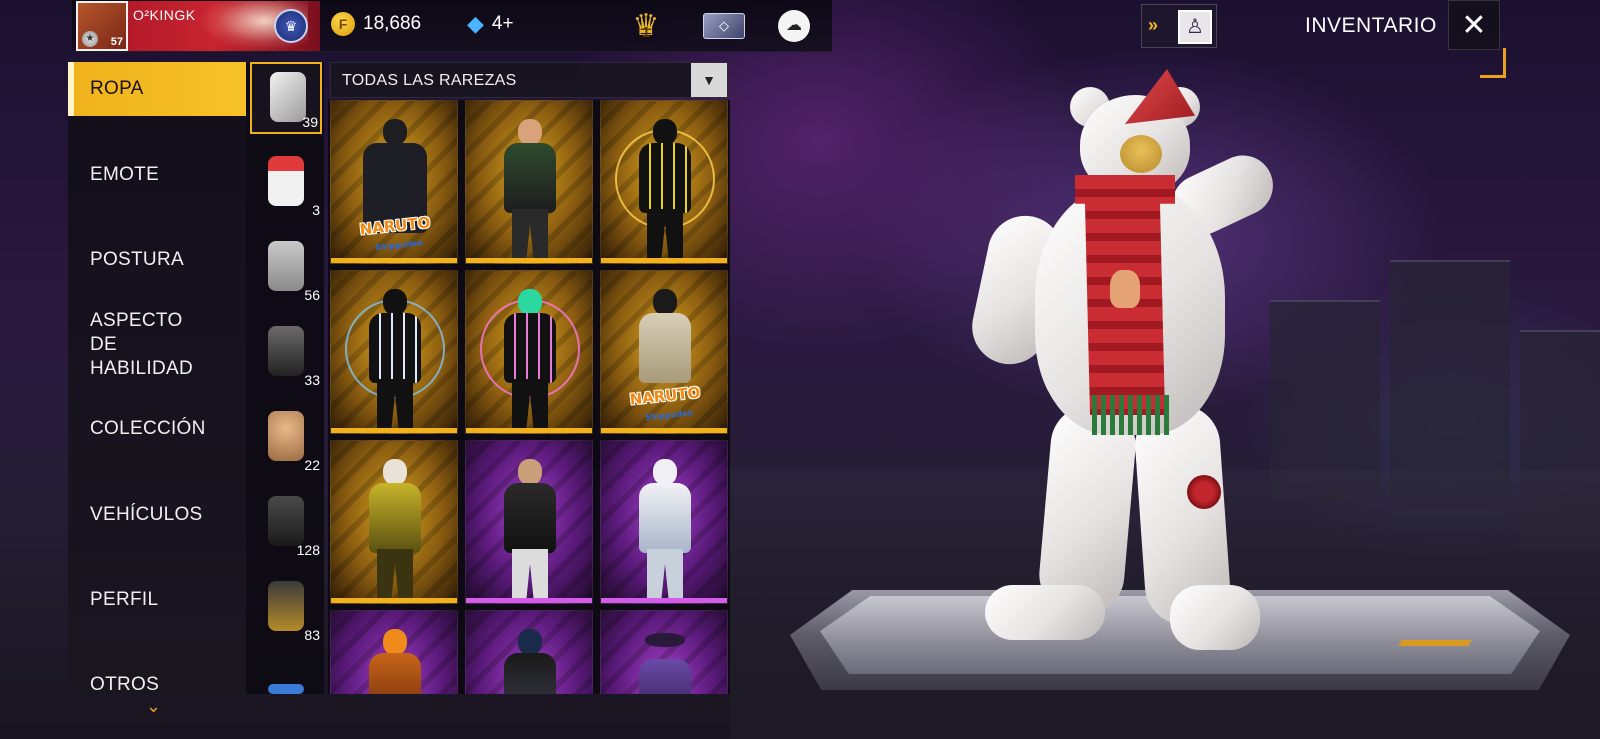 This screenshot has height=739, width=1600. Describe the element at coordinates (394, 182) in the screenshot. I see `item-card-itachi-naruto: NARUTO Shippuden` at that location.